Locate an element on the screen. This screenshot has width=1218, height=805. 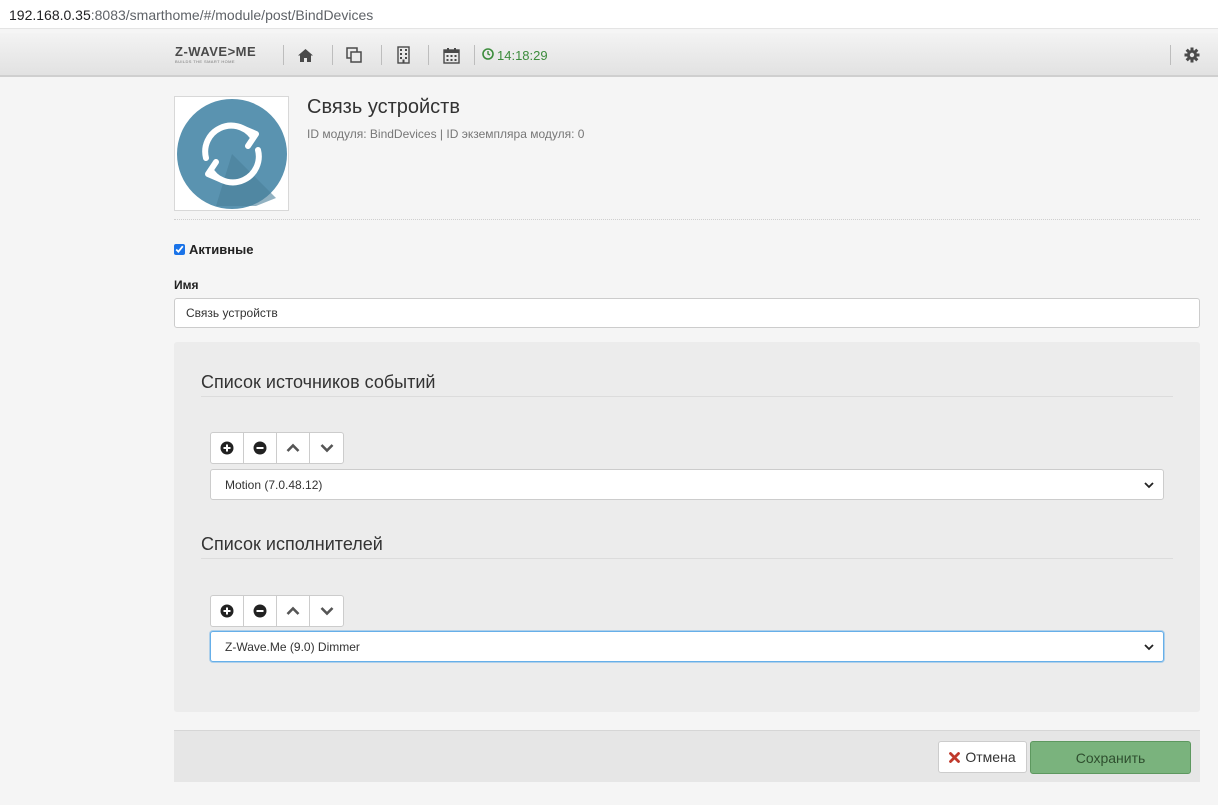
targets-title: Список исполнителей is located at coordinates (292, 544).